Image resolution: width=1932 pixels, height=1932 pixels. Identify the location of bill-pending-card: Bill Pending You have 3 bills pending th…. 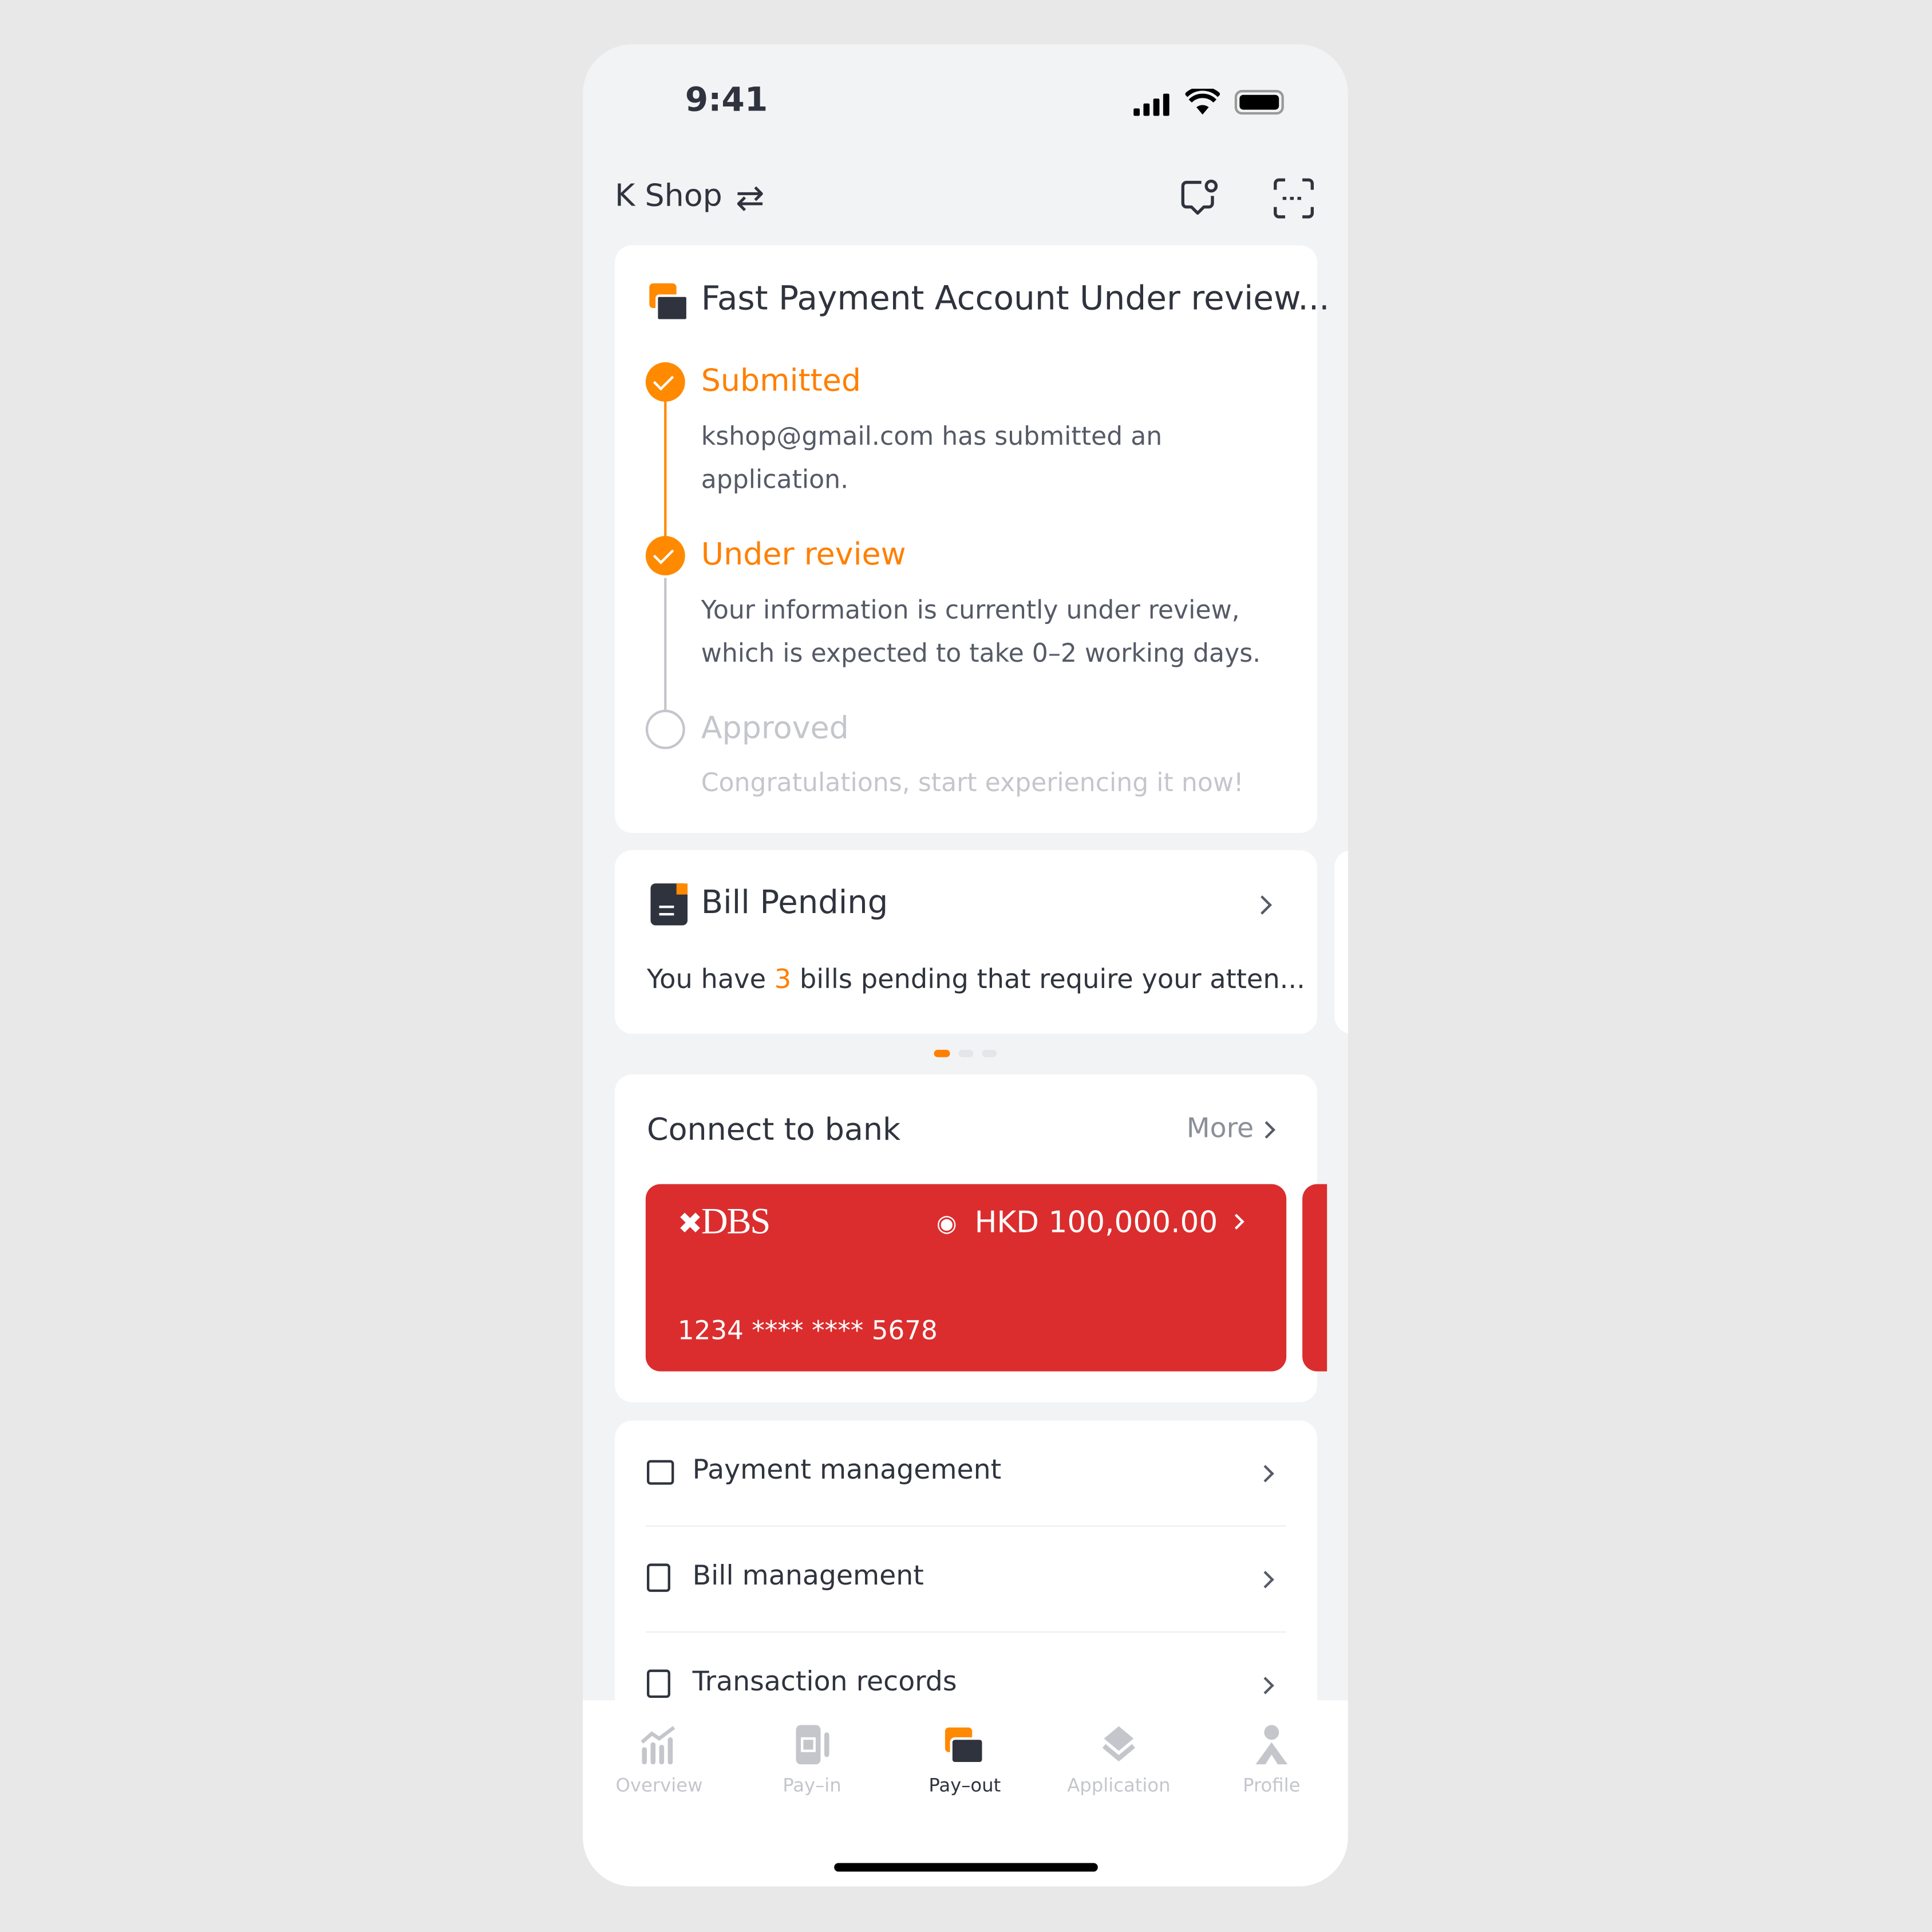
(966, 942).